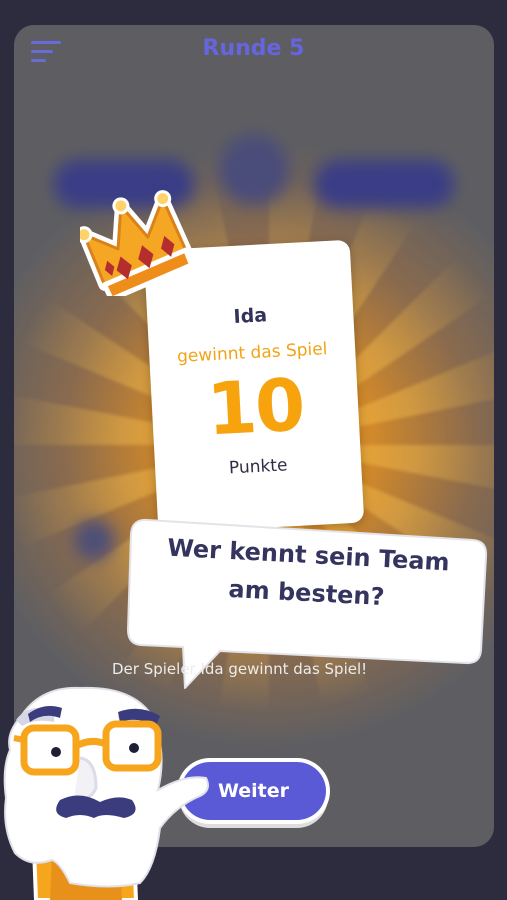  I want to click on blurred-avatar, so click(94, 540).